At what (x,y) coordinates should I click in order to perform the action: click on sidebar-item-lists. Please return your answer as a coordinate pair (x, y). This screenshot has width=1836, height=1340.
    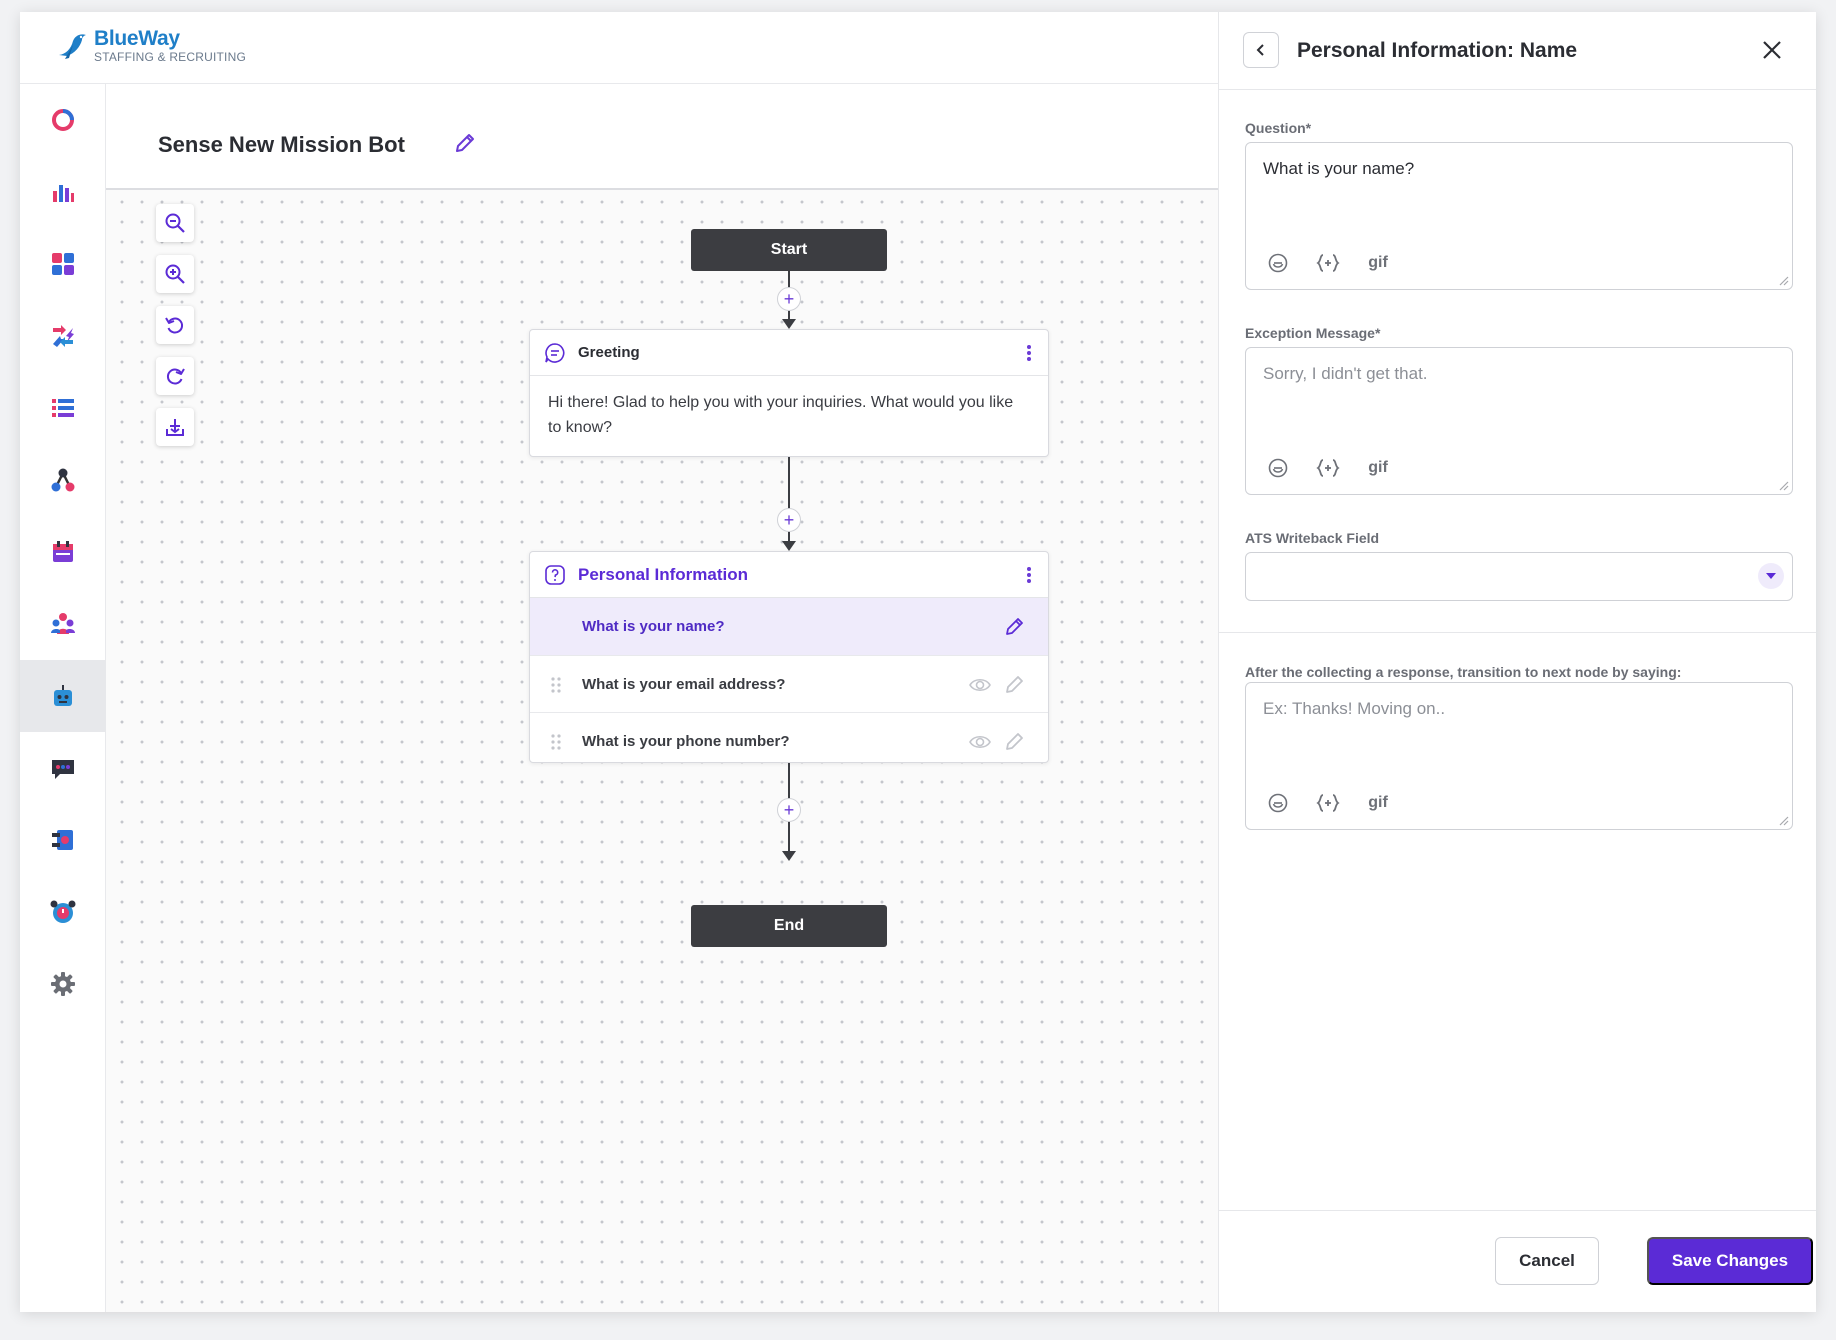
    Looking at the image, I should click on (63, 408).